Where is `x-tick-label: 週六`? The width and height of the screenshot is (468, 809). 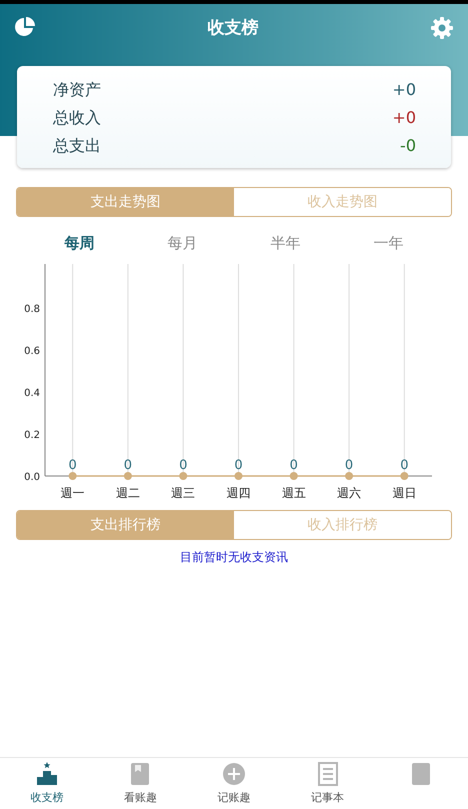 x-tick-label: 週六 is located at coordinates (349, 493).